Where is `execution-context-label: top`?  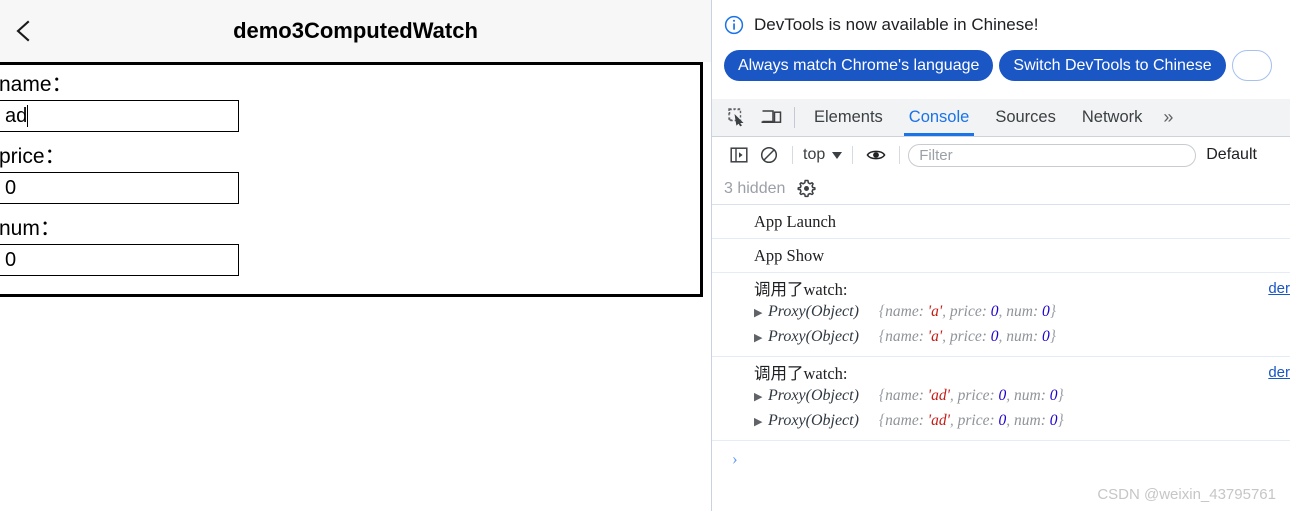 execution-context-label: top is located at coordinates (814, 154).